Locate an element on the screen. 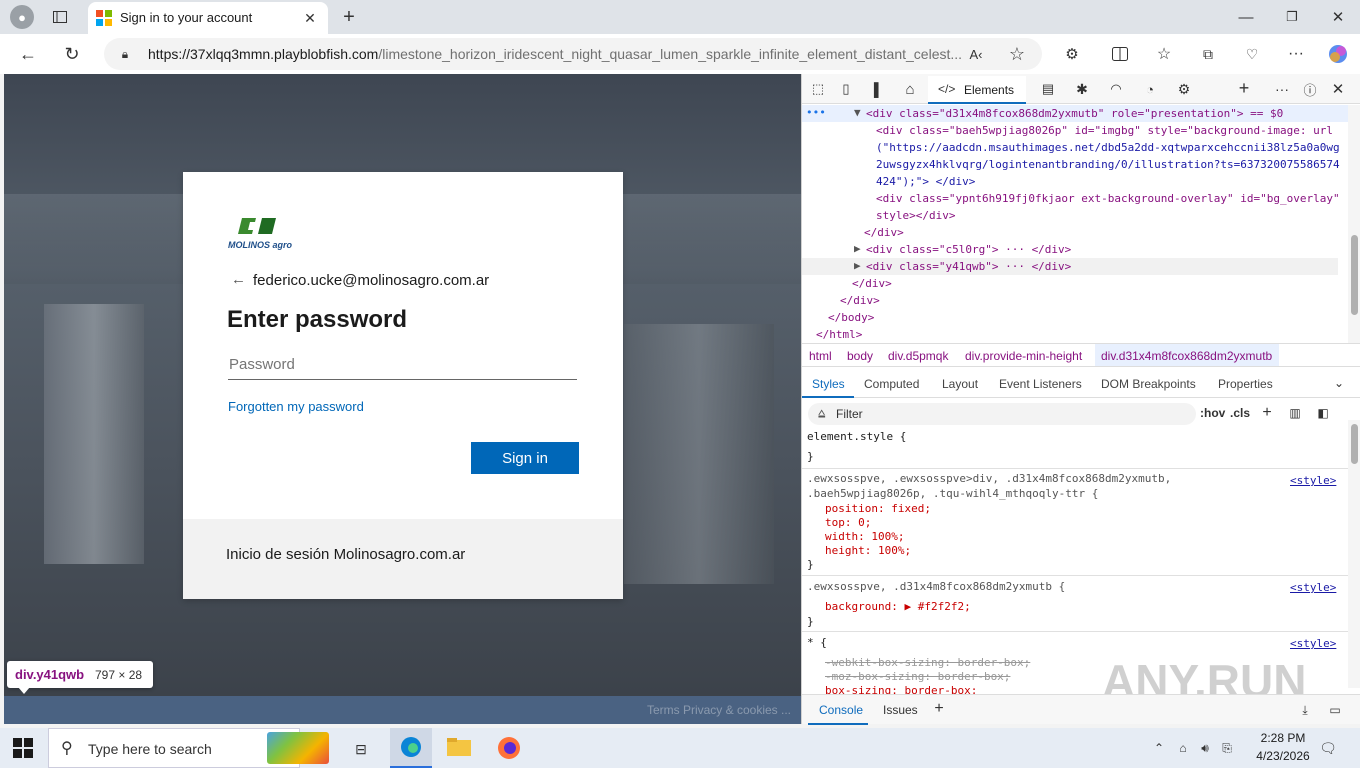 This screenshot has height=768, width=1360. dom-line: 424");"> </div> is located at coordinates (925, 181).